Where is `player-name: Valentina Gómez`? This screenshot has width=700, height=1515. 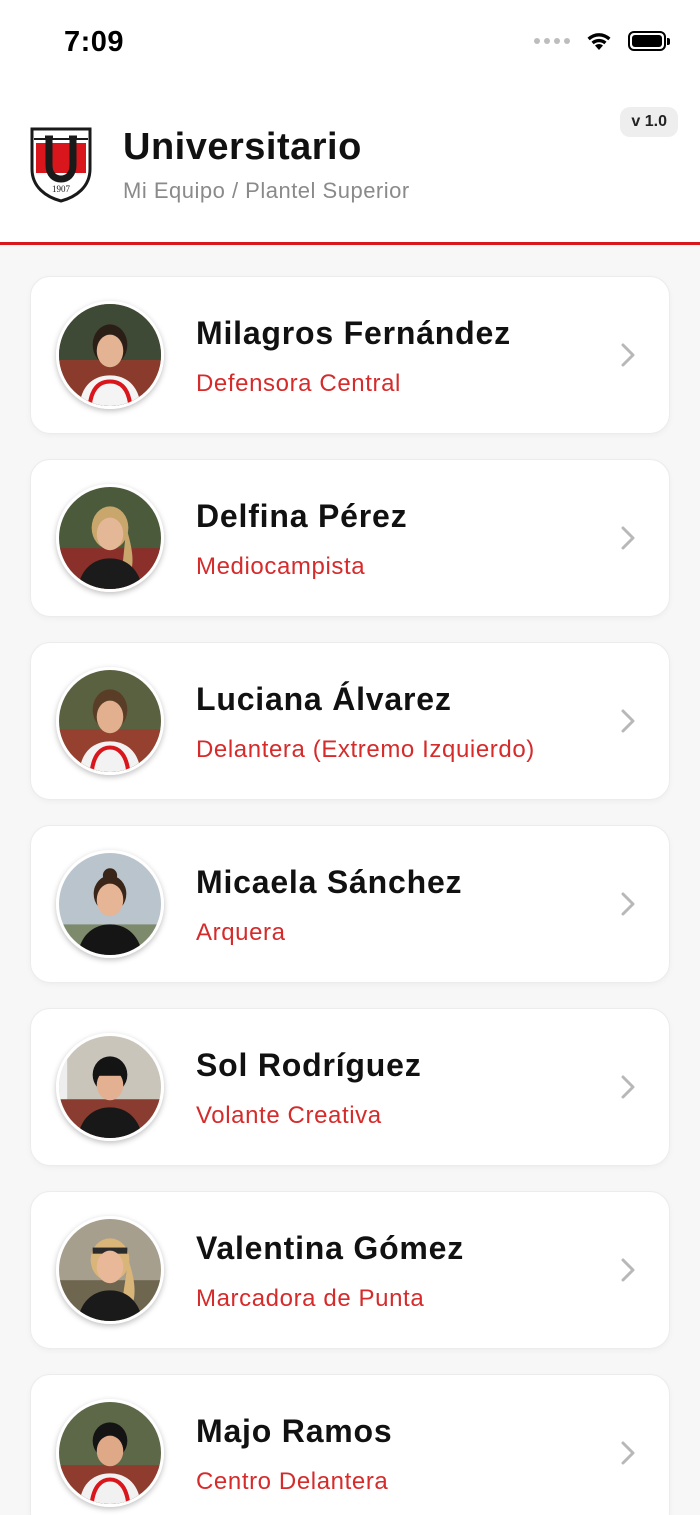
player-name: Valentina Gómez is located at coordinates (330, 1248).